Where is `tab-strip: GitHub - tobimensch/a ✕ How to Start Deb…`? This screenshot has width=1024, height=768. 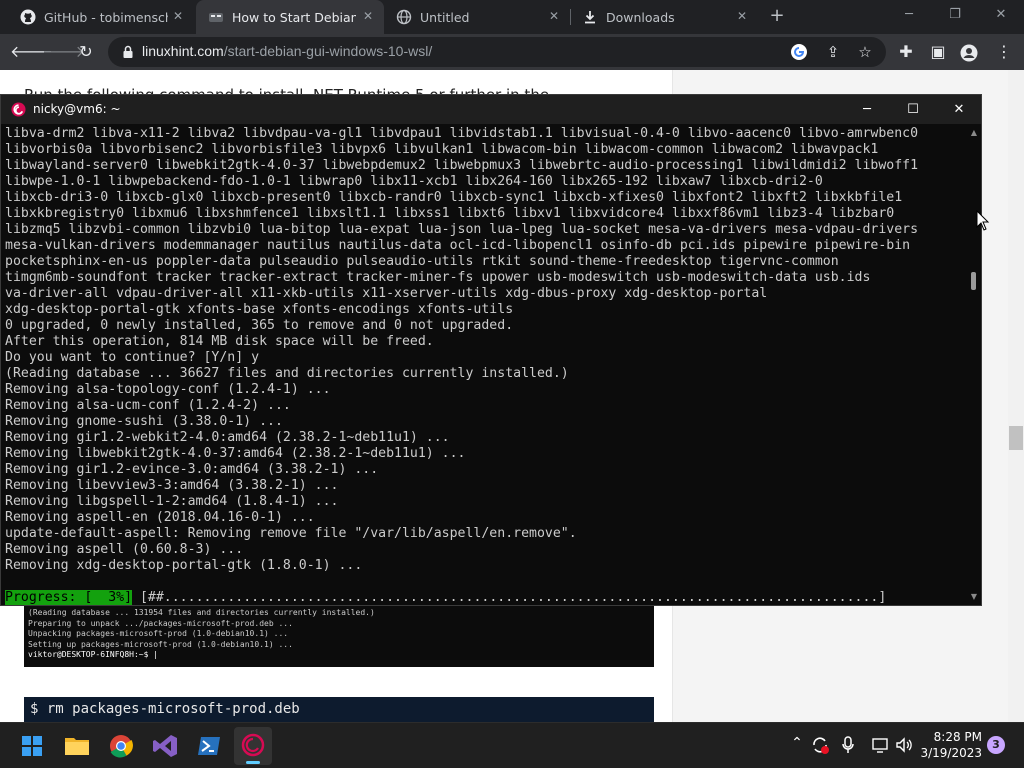
tab-strip: GitHub - tobimensch/a ✕ How to Start Deb… is located at coordinates (512, 17).